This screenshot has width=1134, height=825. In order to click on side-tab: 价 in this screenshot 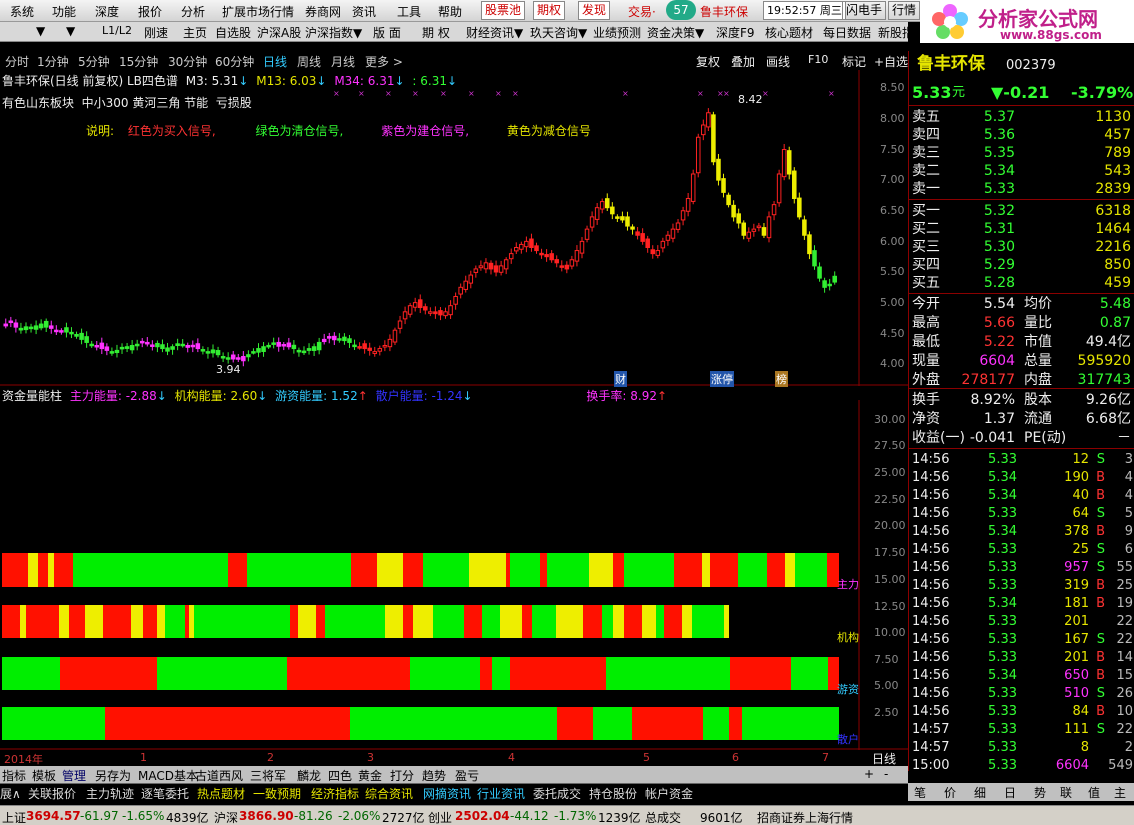, I will do `click(950, 792)`.